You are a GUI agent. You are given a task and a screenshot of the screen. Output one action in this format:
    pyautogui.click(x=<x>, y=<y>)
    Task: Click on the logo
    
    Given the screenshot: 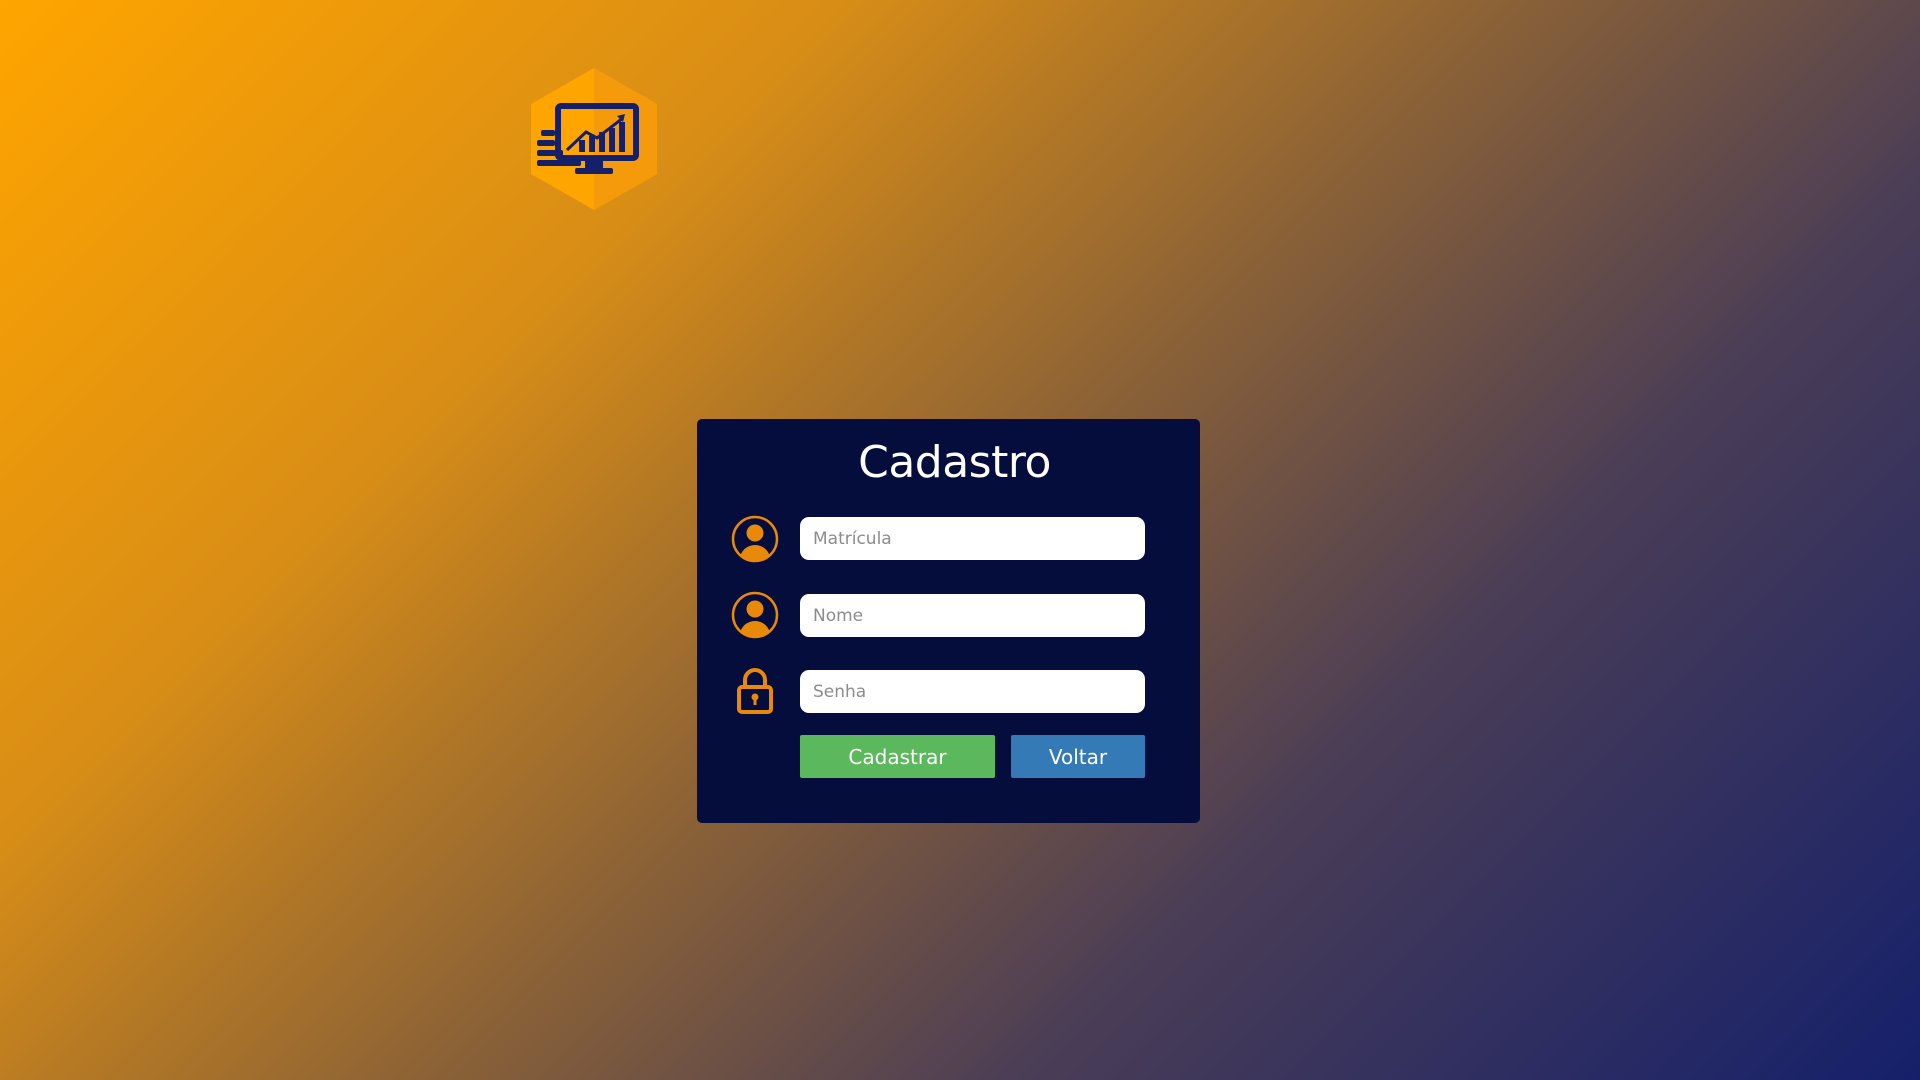 What is the action you would take?
    pyautogui.click(x=594, y=139)
    